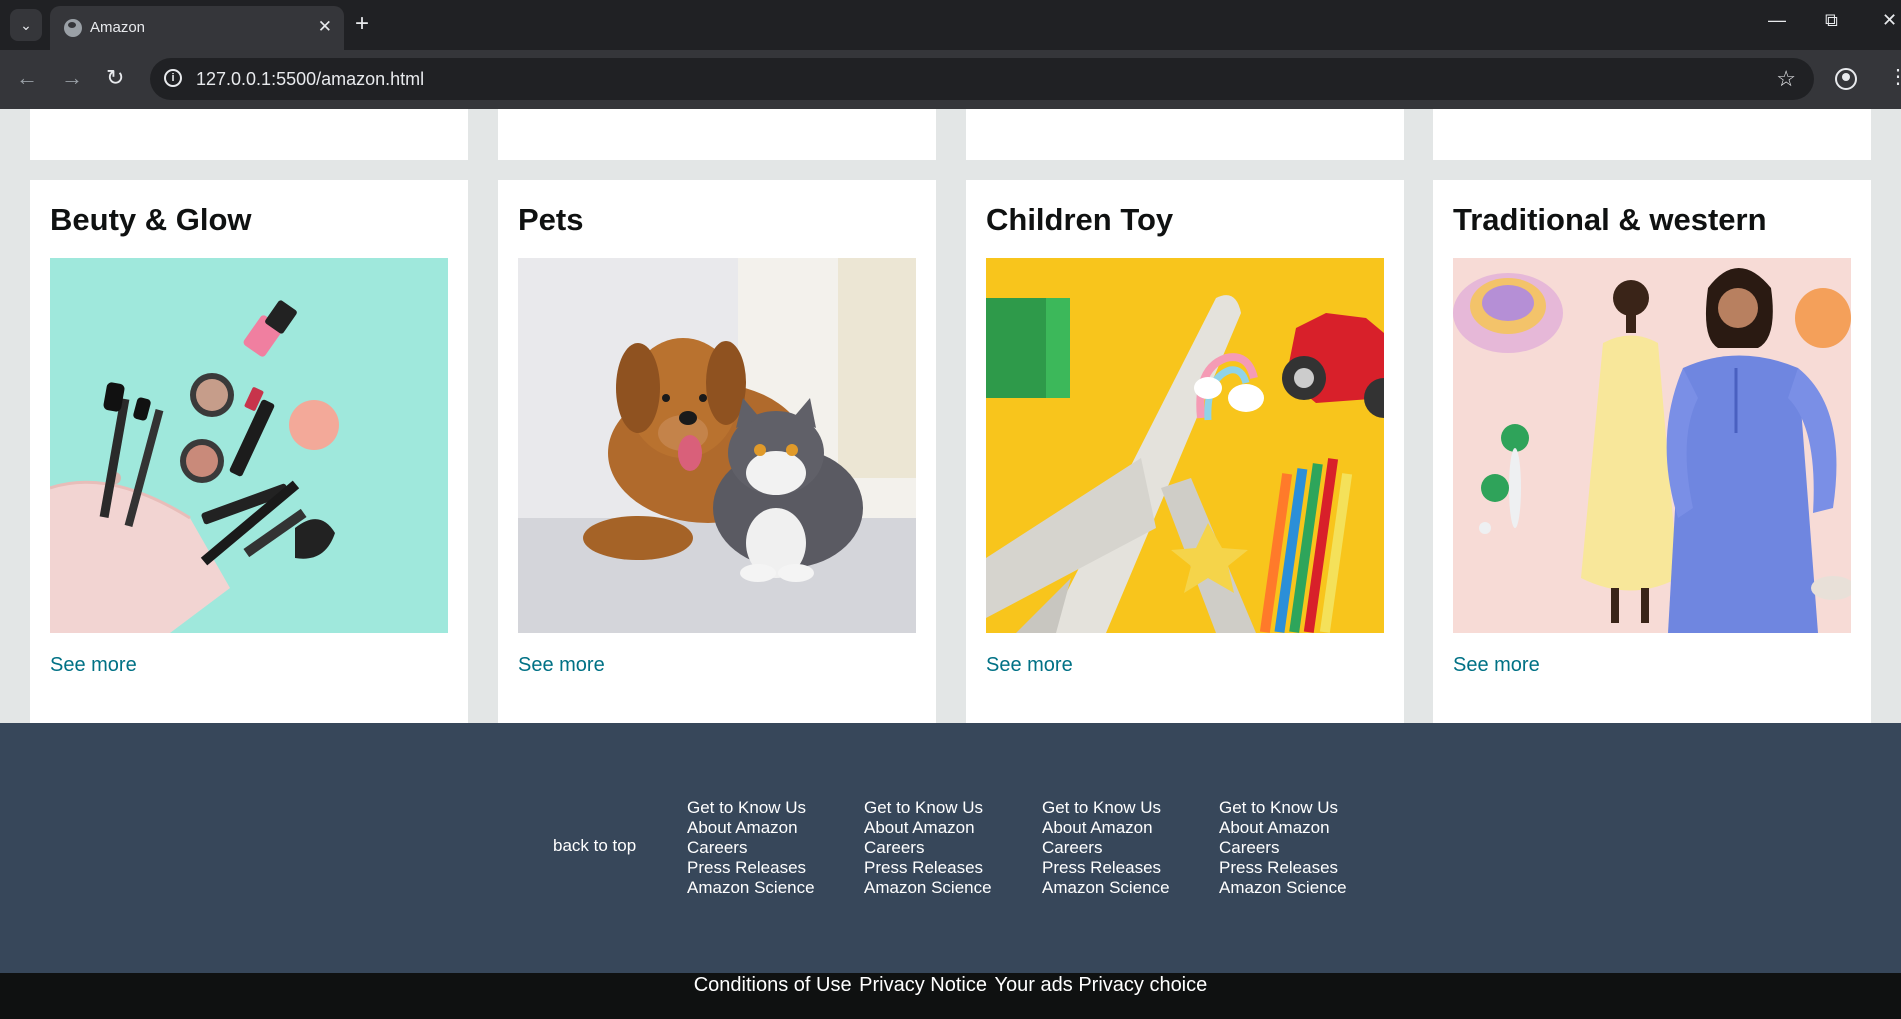 The height and width of the screenshot is (1019, 1901). I want to click on browser-toolbar: ← → ↻ i 127.0.0.1:5500/amazon.html ☆ ⋮, so click(950, 79).